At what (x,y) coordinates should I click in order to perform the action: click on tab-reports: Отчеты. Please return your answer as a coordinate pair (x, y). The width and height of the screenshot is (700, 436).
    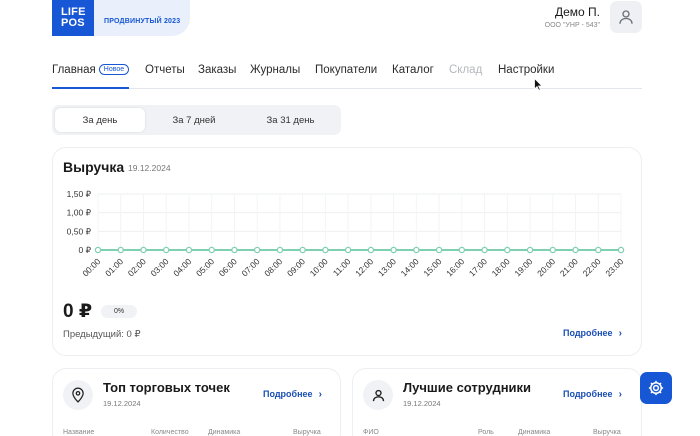
    Looking at the image, I should click on (165, 70).